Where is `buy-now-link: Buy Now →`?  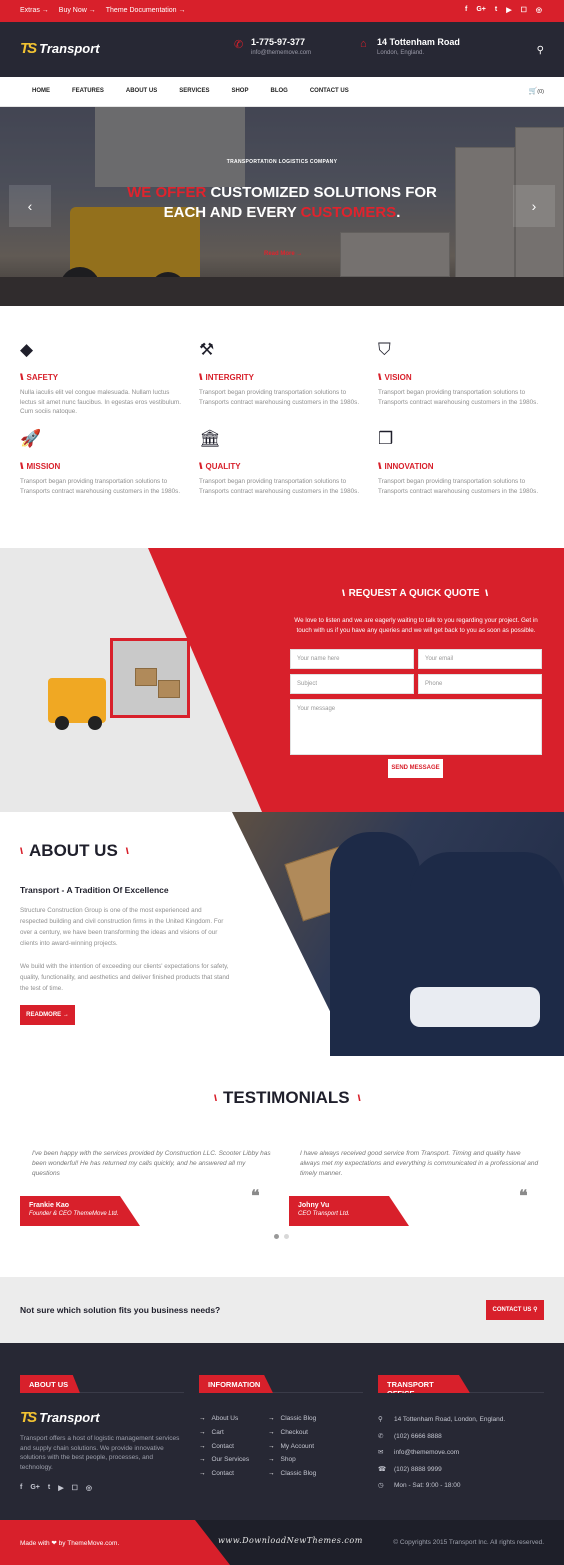 buy-now-link: Buy Now → is located at coordinates (77, 10).